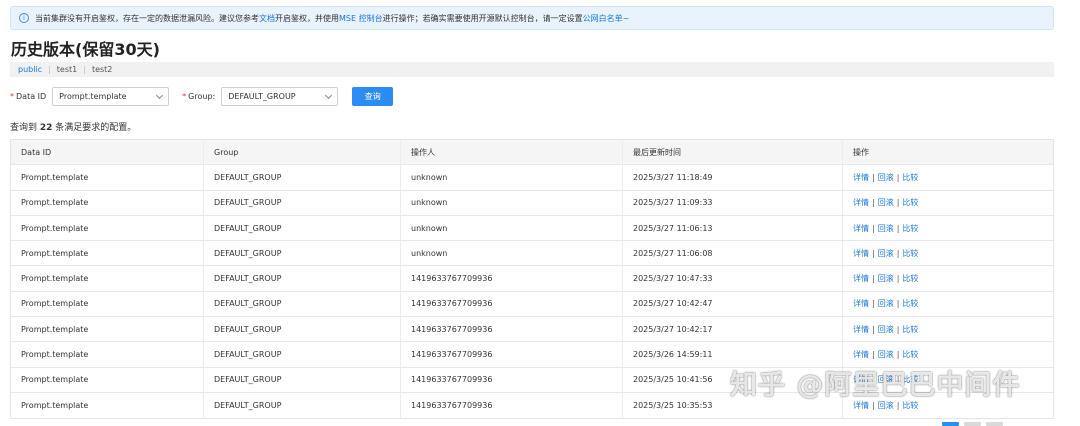  Describe the element at coordinates (307, 18) in the screenshot. I see `notice-text-2: 开启鉴权，并使用` at that location.